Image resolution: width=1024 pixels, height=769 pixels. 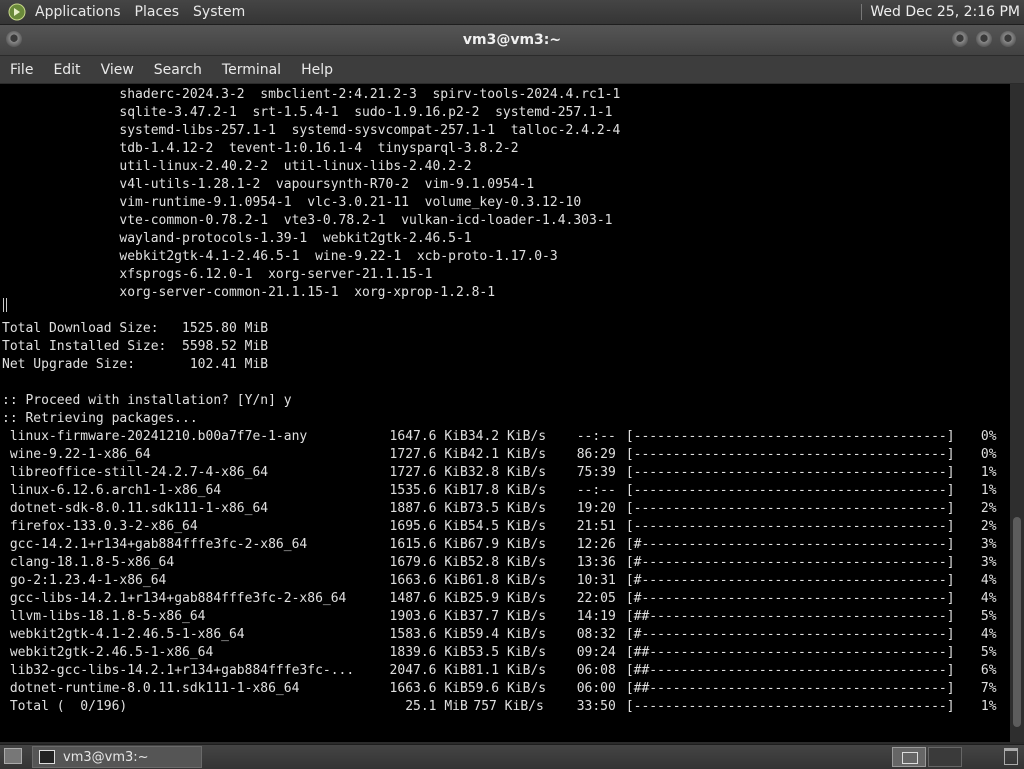 I want to click on terminal-icon, so click(x=47, y=757).